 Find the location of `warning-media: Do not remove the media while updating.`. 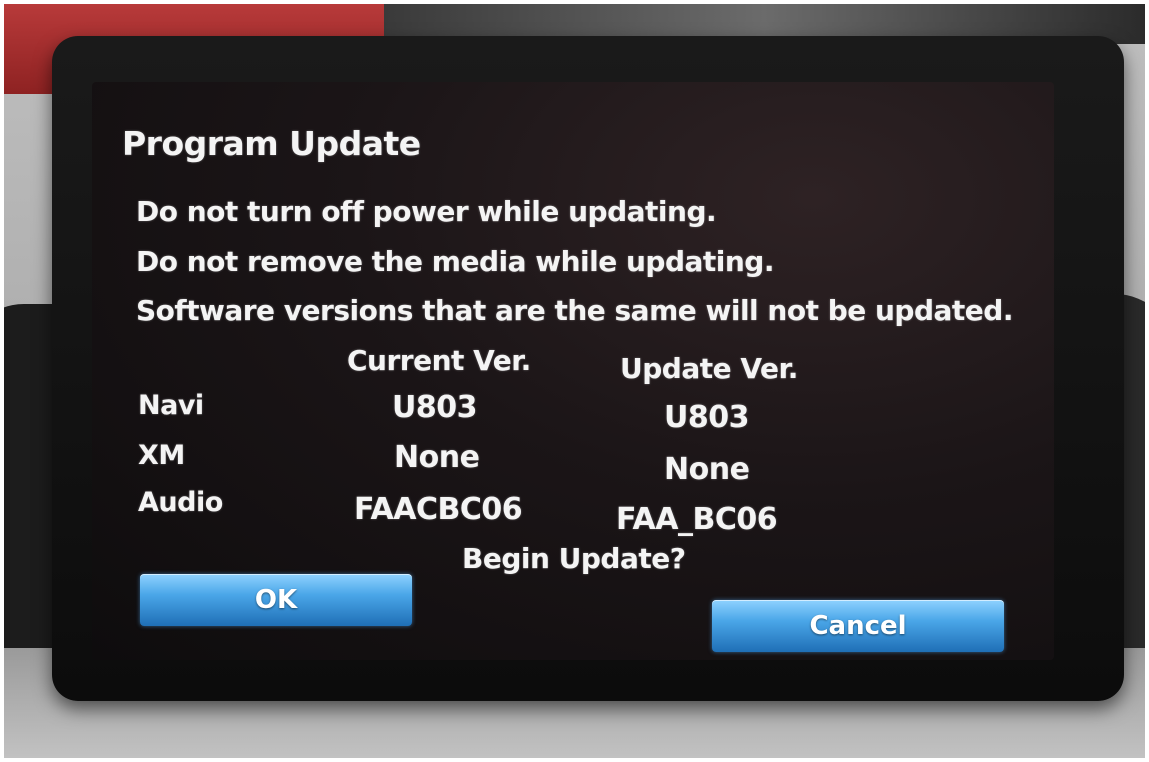

warning-media: Do not remove the media while updating. is located at coordinates (455, 261).